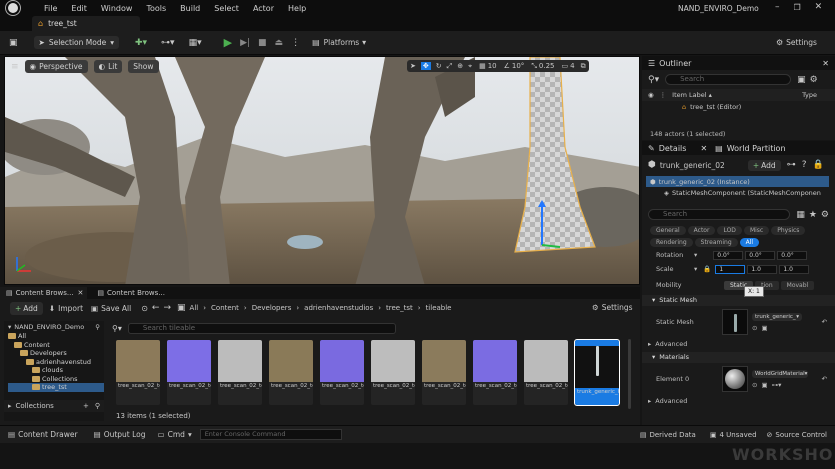  I want to click on forward-arrow-icon: →, so click(167, 308).